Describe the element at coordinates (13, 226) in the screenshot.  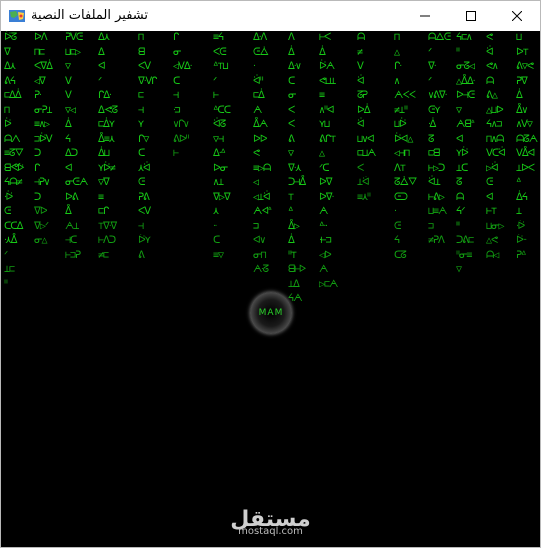
I see `rain-glyph: ᑕᑕᐃ` at that location.